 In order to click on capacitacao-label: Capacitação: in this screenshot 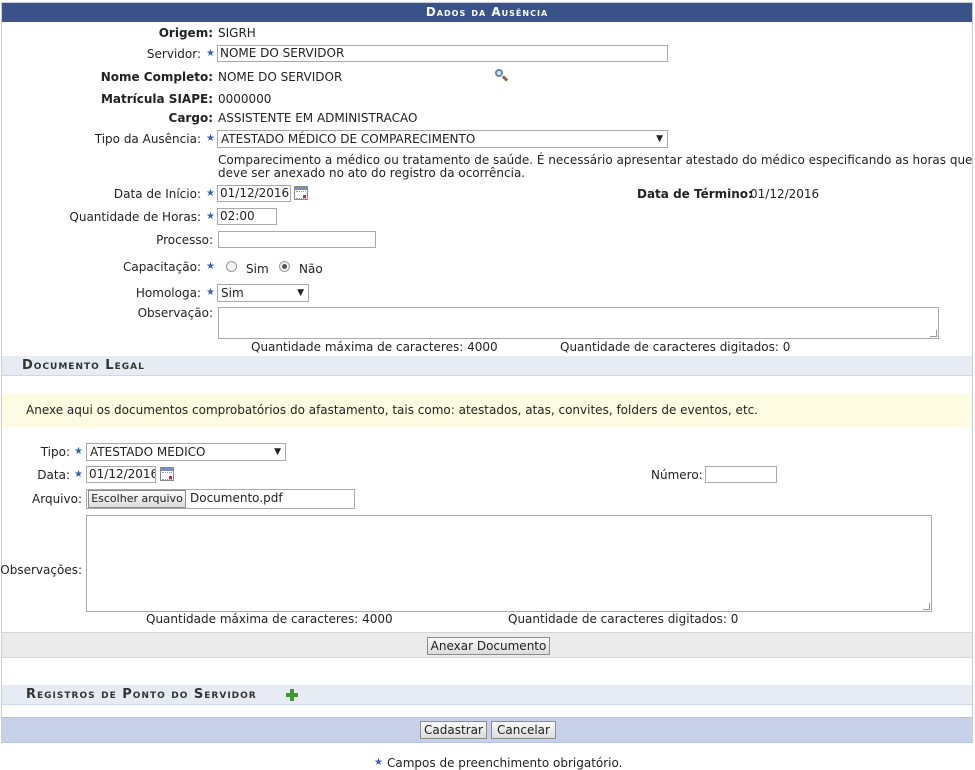, I will do `click(161, 267)`.